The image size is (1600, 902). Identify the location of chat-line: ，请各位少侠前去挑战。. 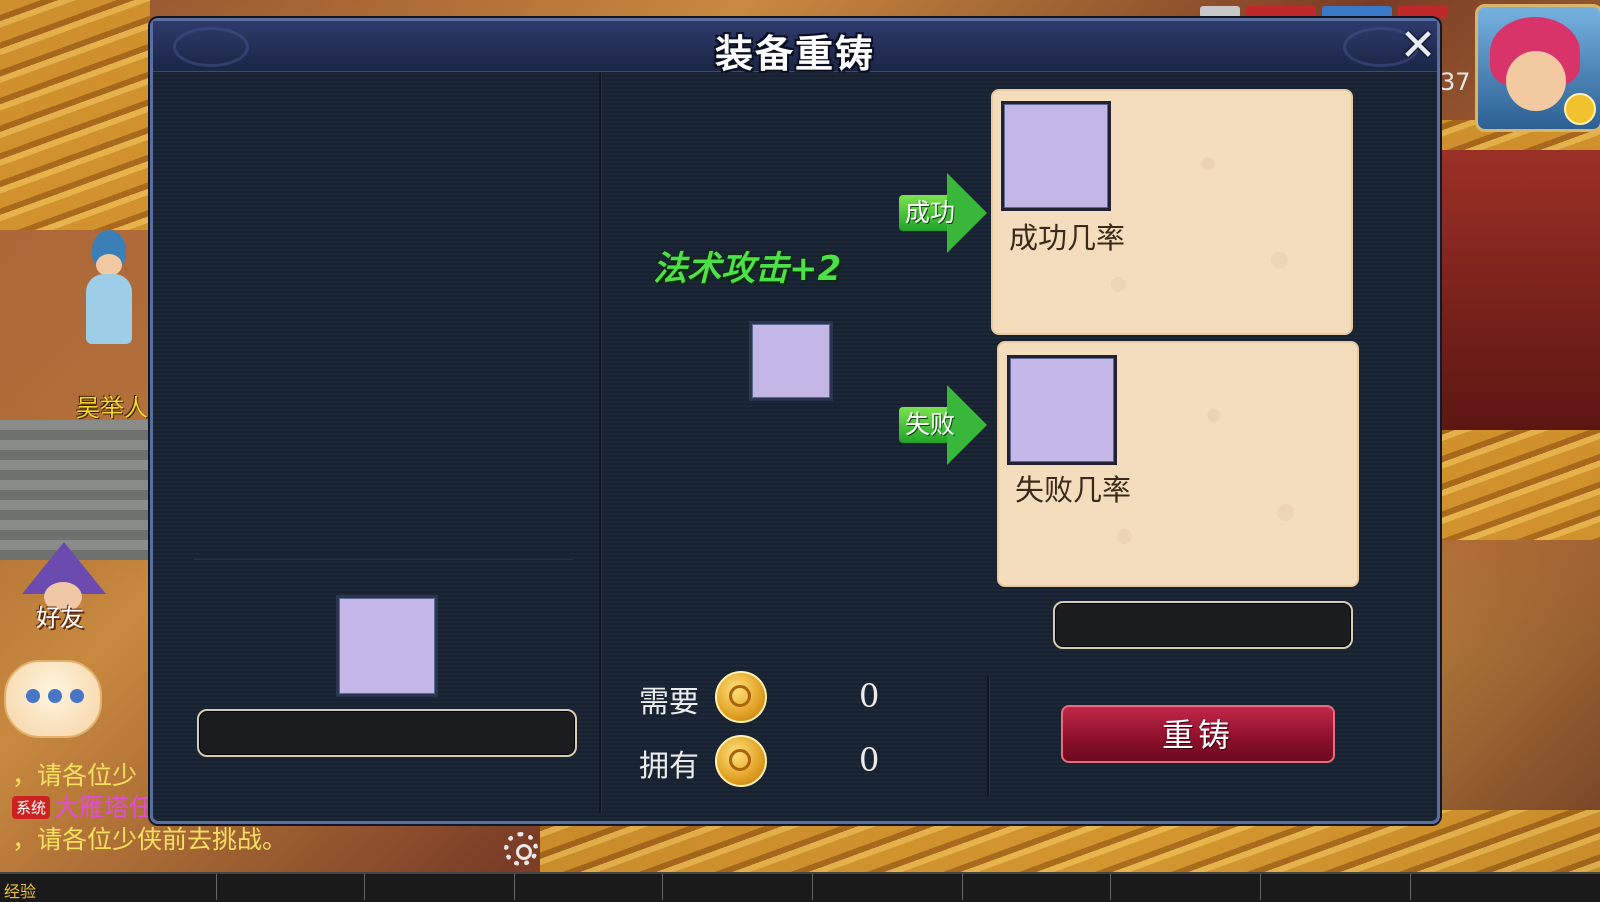
(150, 839).